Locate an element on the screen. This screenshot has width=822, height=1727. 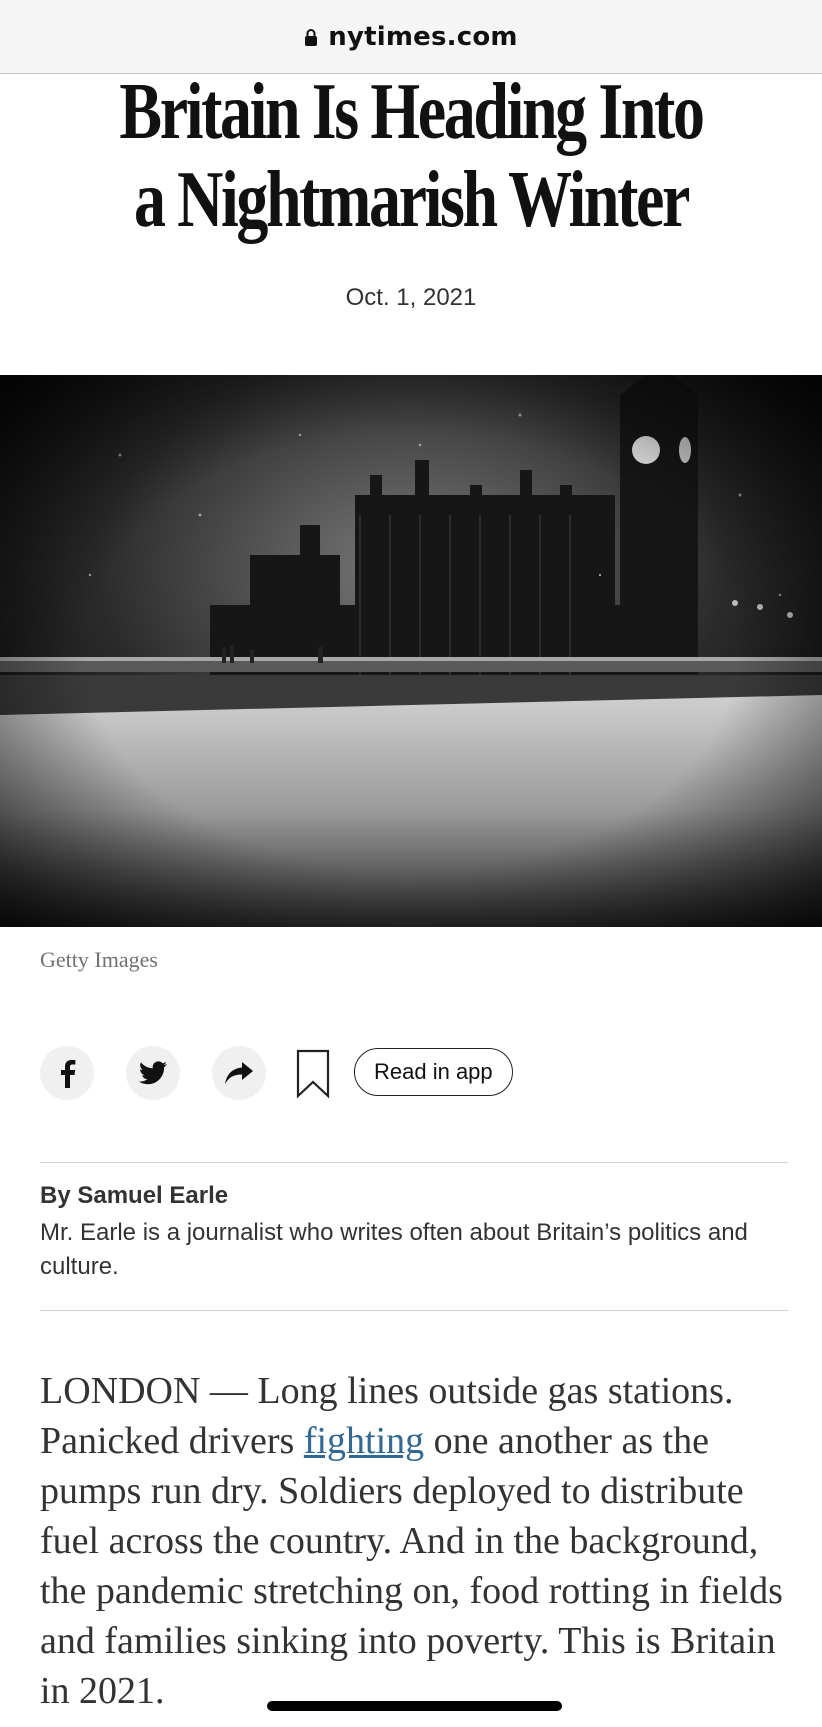
image-credit: Getty Images is located at coordinates (99, 959).